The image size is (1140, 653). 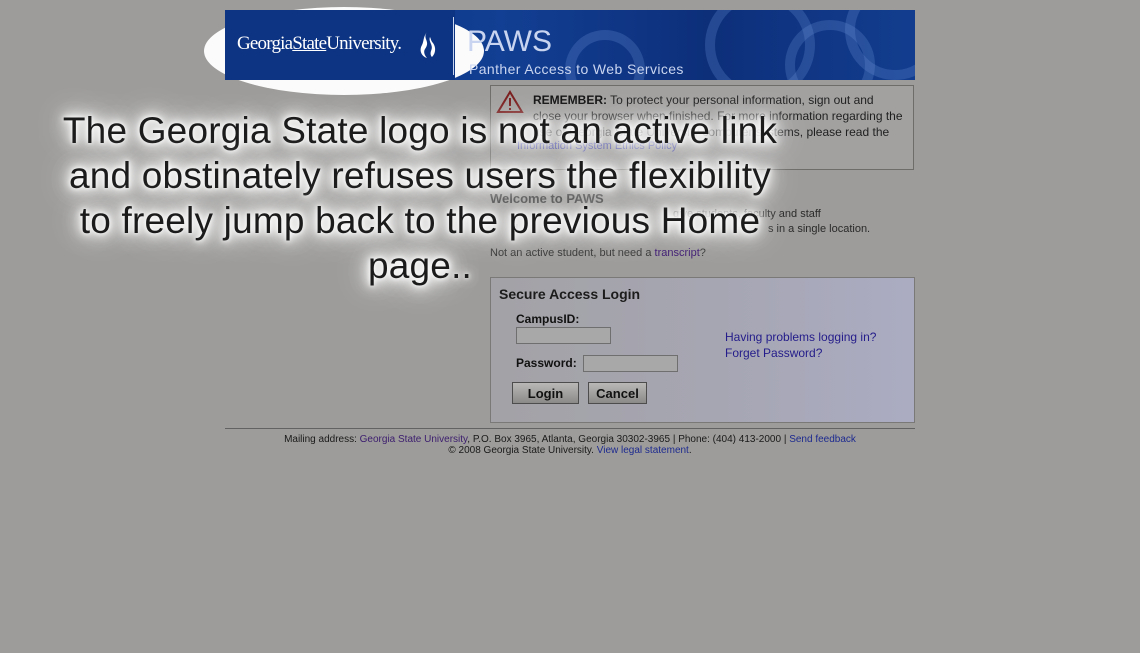 What do you see at coordinates (414, 439) in the screenshot?
I see `gsu-footer-link: Georgia State University` at bounding box center [414, 439].